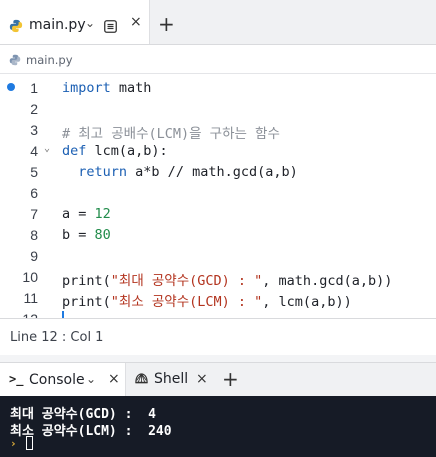 The height and width of the screenshot is (457, 436). What do you see at coordinates (218, 192) in the screenshot?
I see `code-line: 6` at bounding box center [218, 192].